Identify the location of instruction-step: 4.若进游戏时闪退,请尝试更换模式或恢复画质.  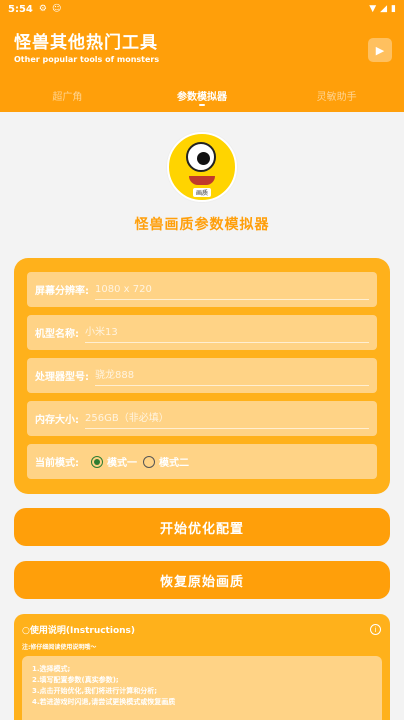
(104, 702).